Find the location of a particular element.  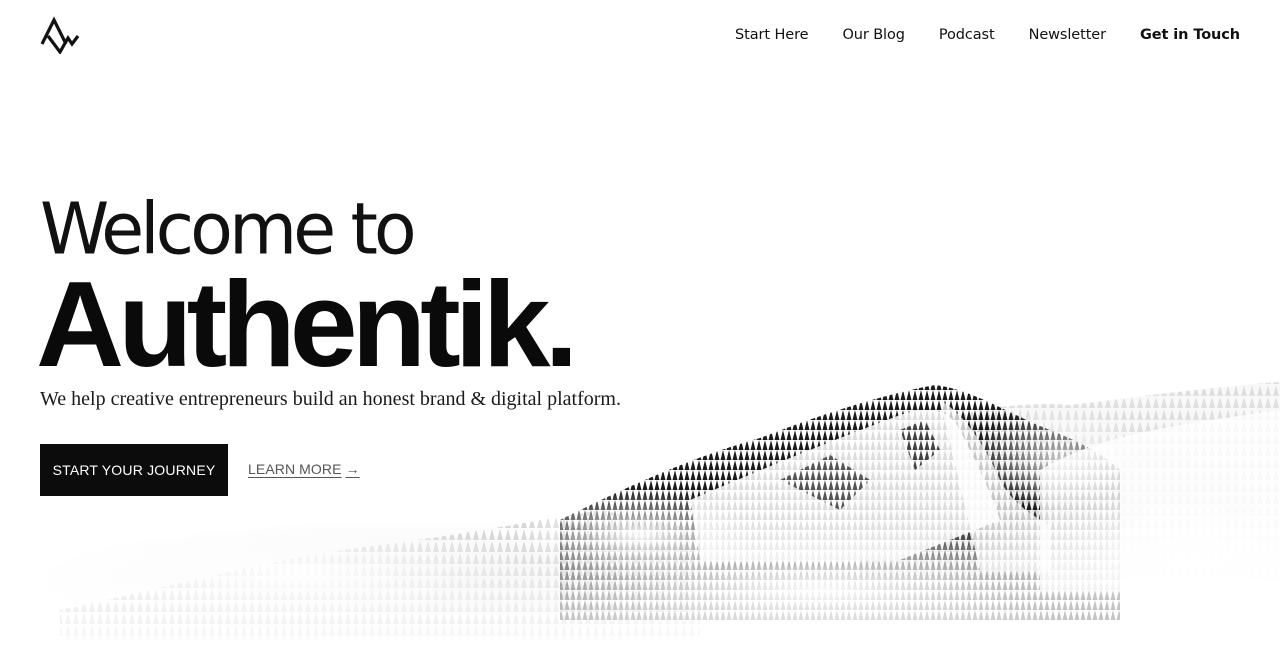

learn-more-label: LEARN MORE is located at coordinates (295, 469).